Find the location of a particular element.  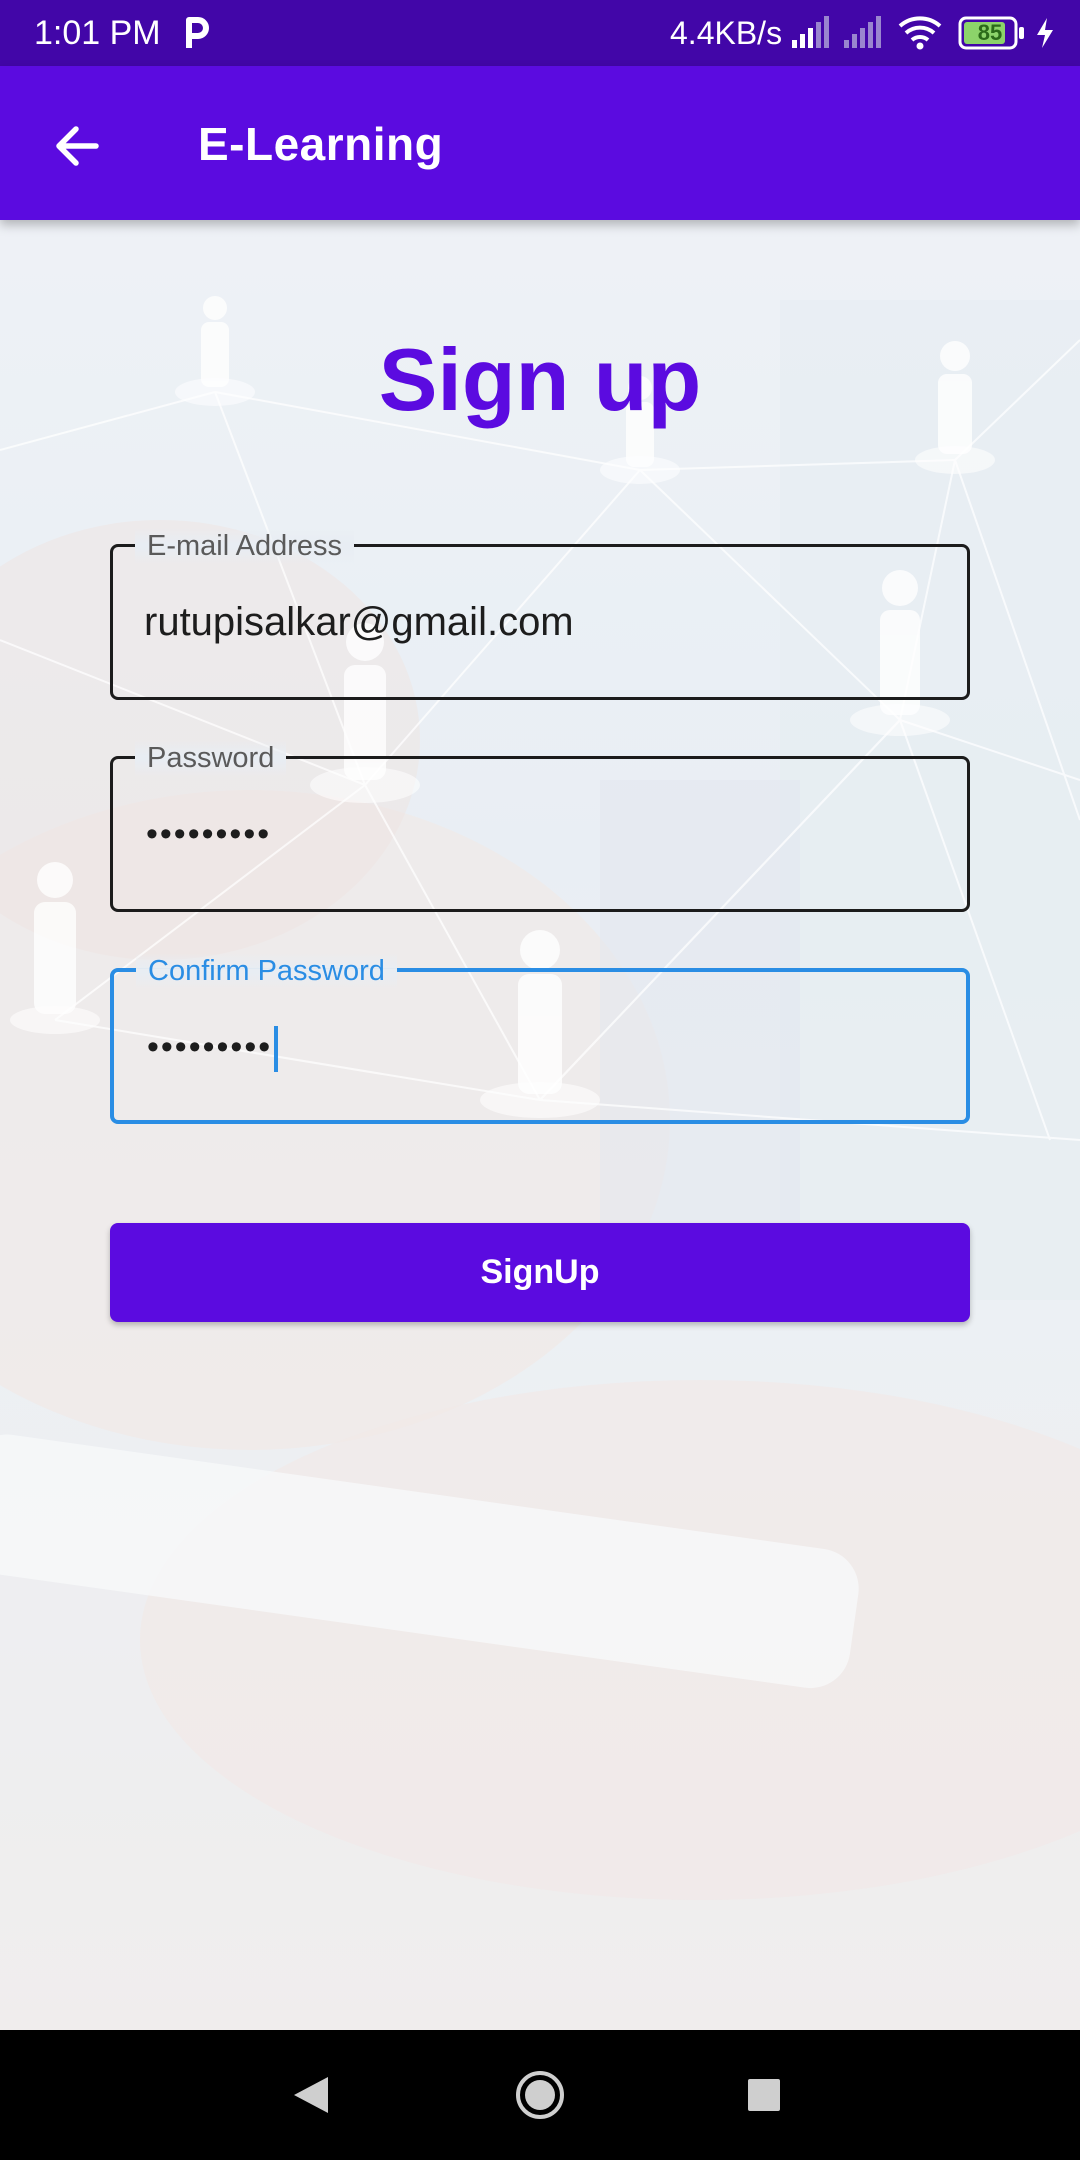

nav-recents-button is located at coordinates (764, 2095).